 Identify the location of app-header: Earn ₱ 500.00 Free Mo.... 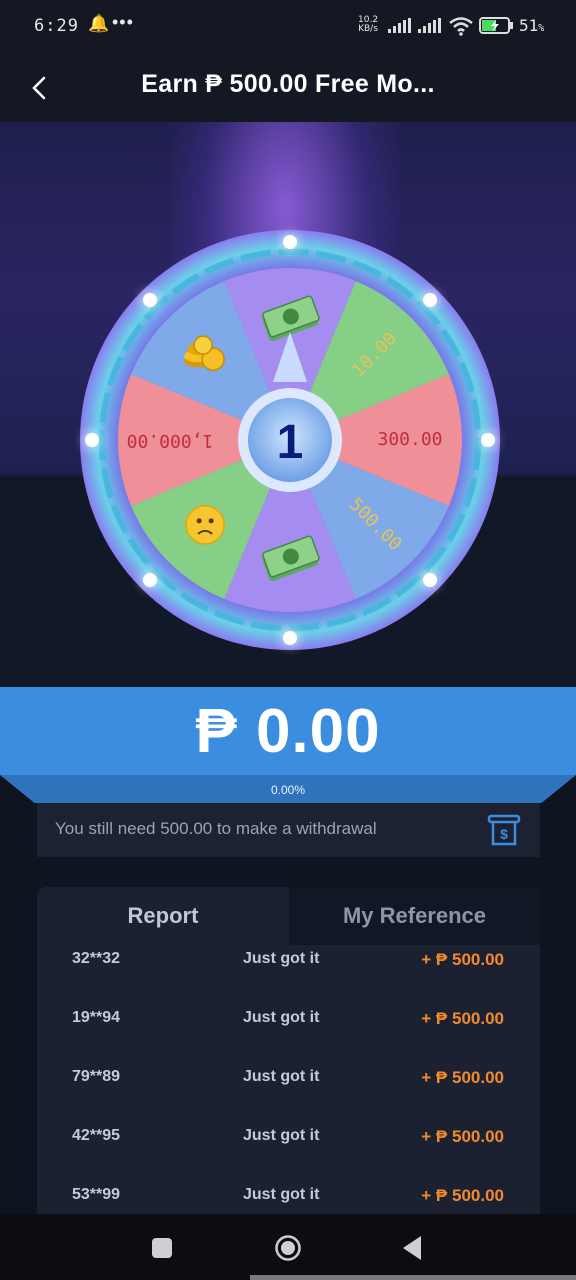
(288, 88).